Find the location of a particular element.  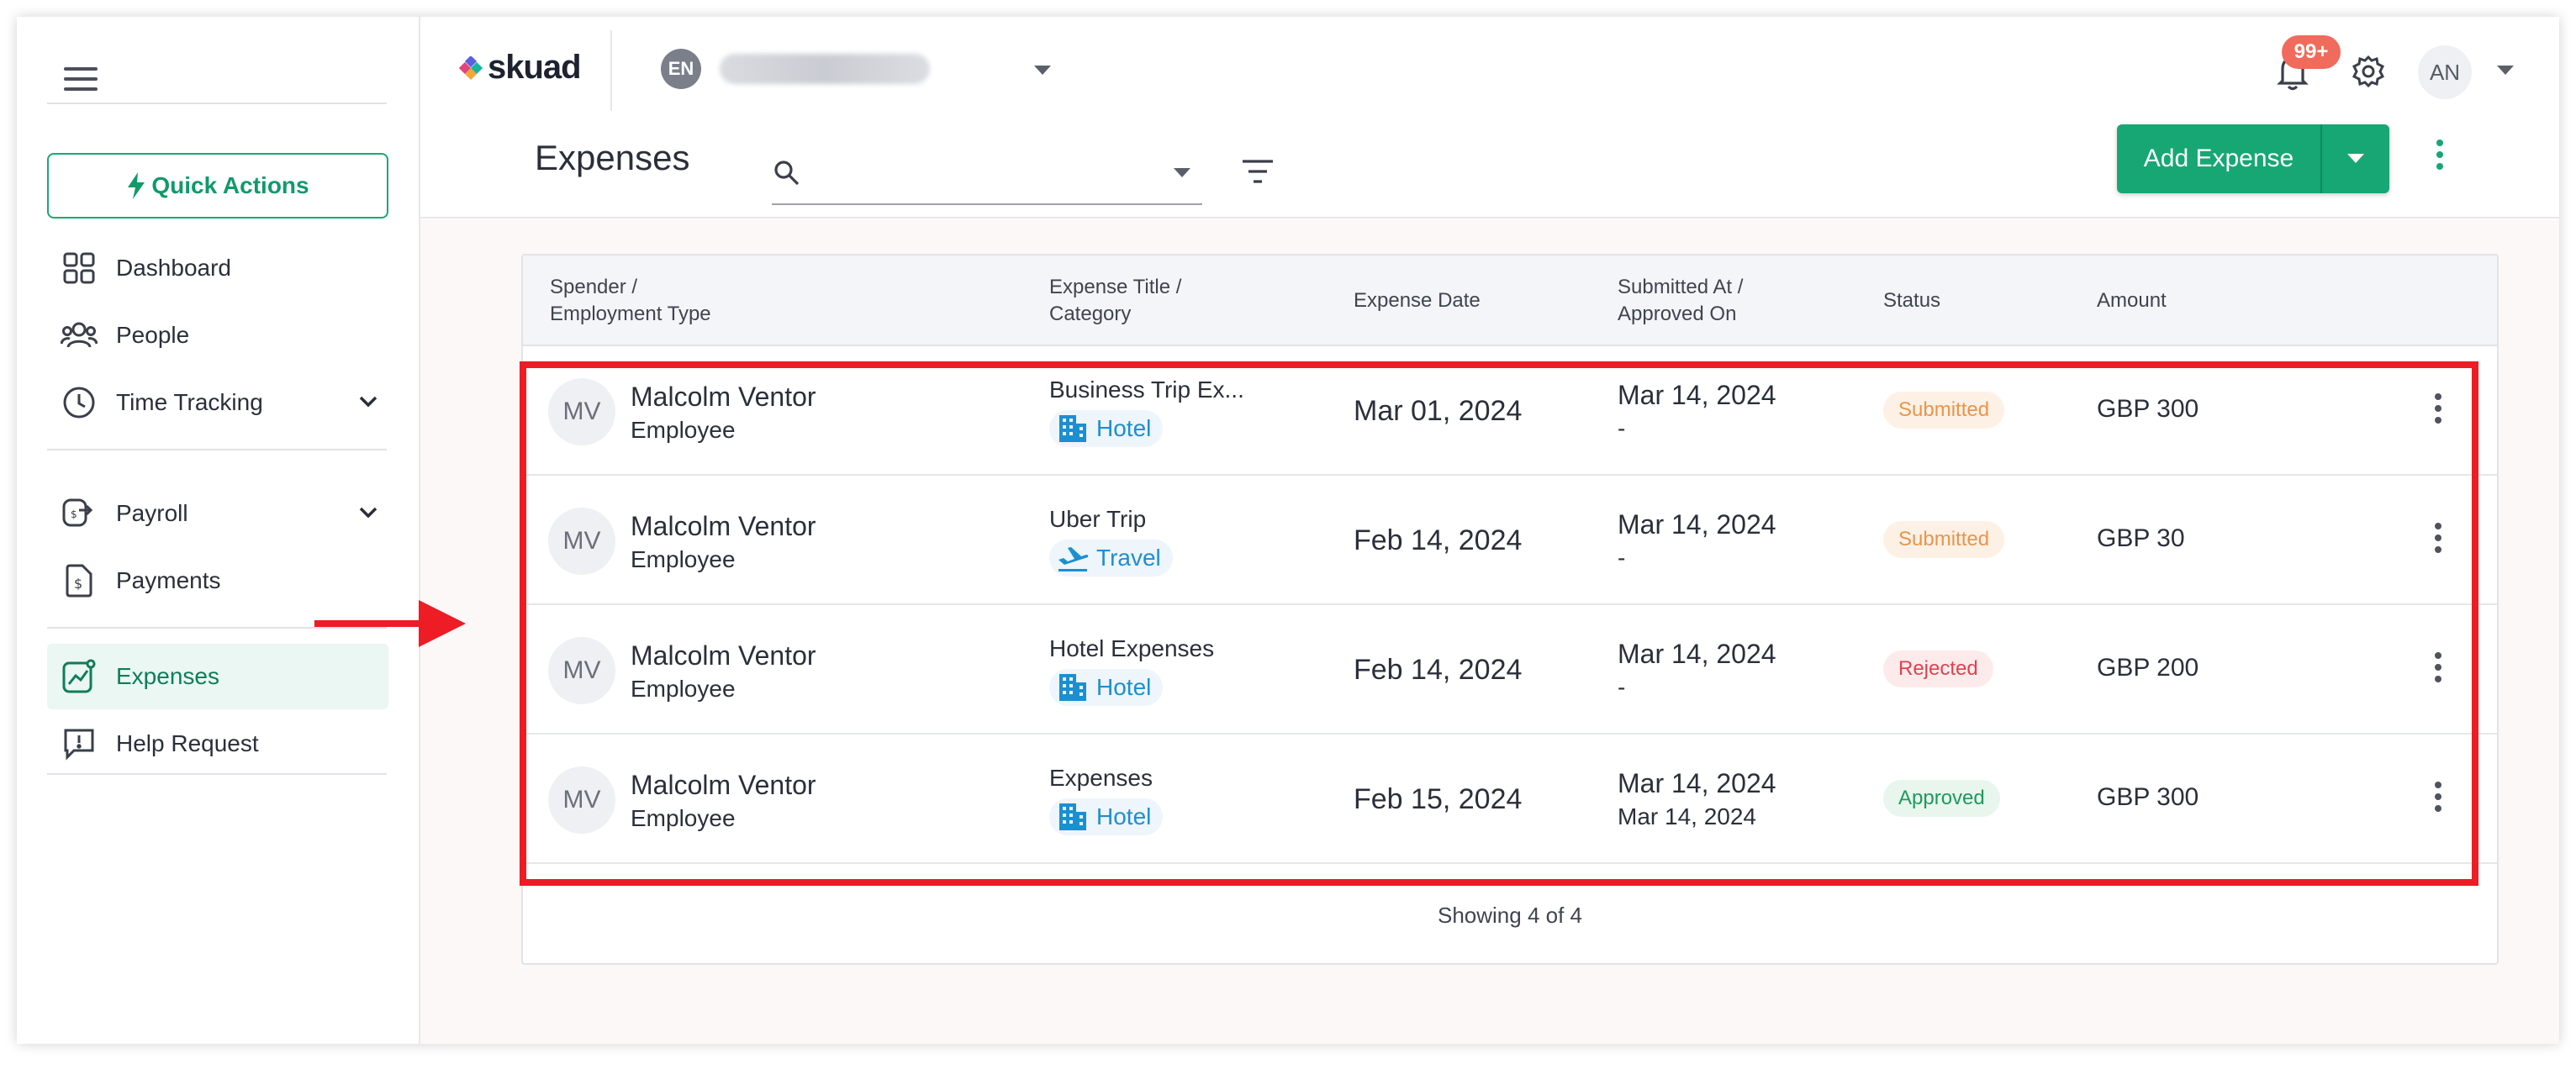

help-request-icon is located at coordinates (80, 743).